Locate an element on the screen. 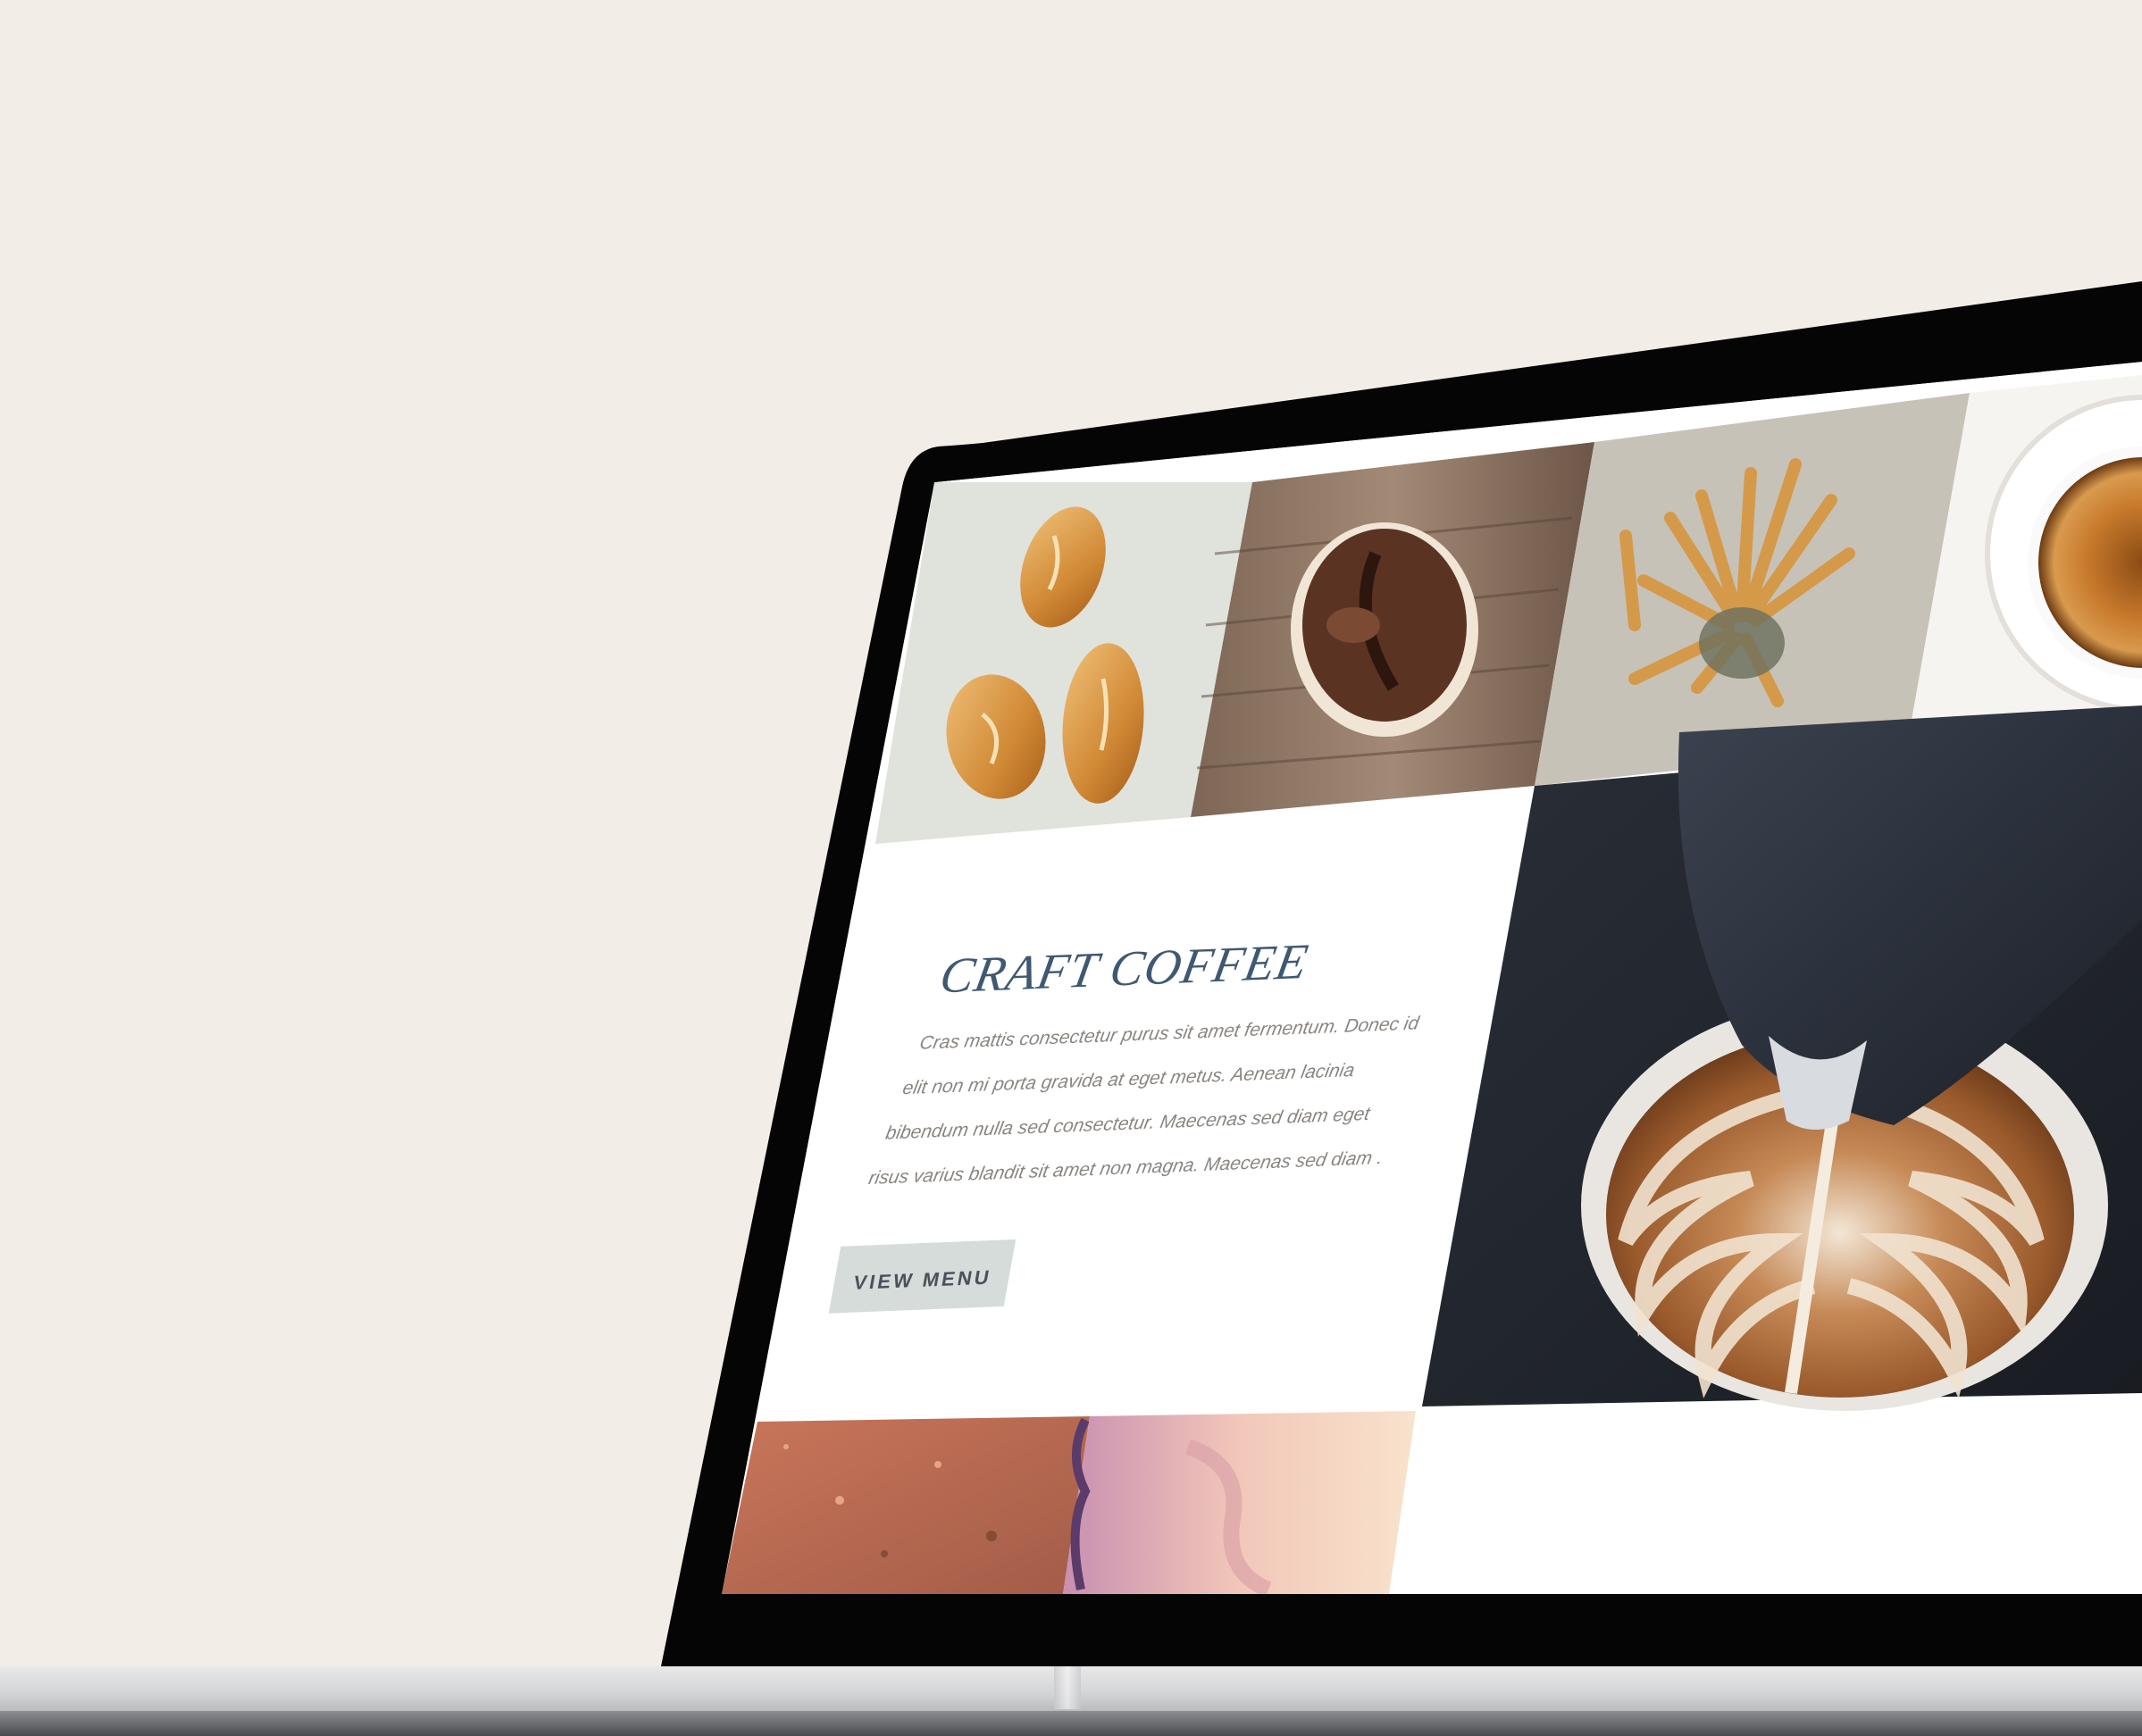 The image size is (2142, 1736). laptop-base-edge is located at coordinates (1071, 1723).